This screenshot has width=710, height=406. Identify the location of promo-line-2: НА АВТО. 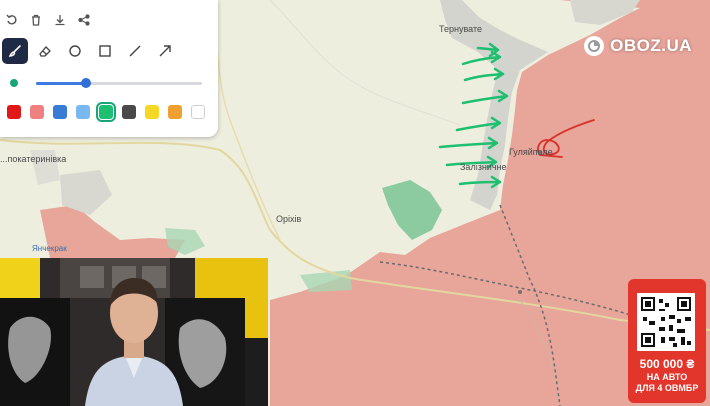
(667, 377).